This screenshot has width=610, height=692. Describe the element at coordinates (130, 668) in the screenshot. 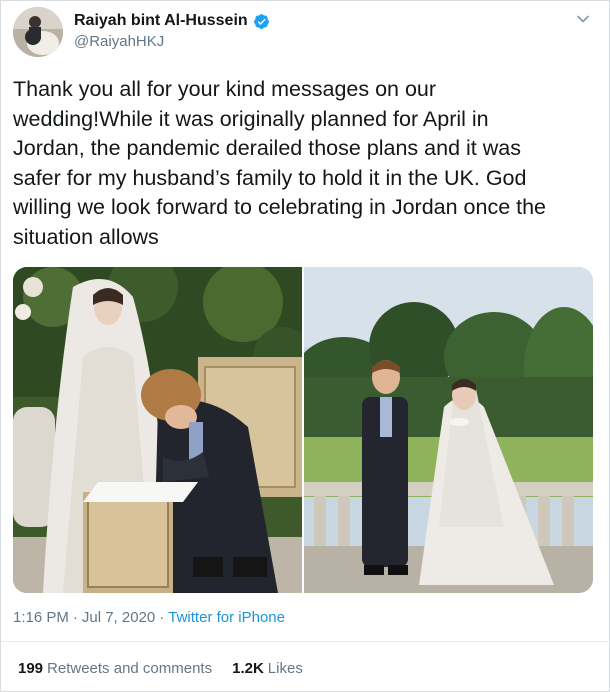

I see `retweets-label: Retweets and comments` at that location.